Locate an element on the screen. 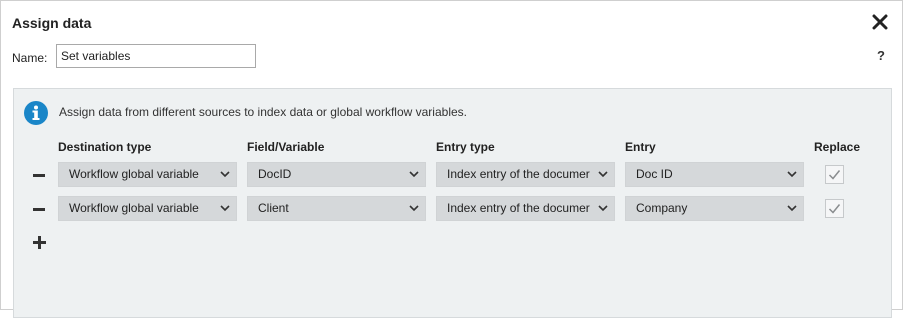  help-icon: ? is located at coordinates (881, 55).